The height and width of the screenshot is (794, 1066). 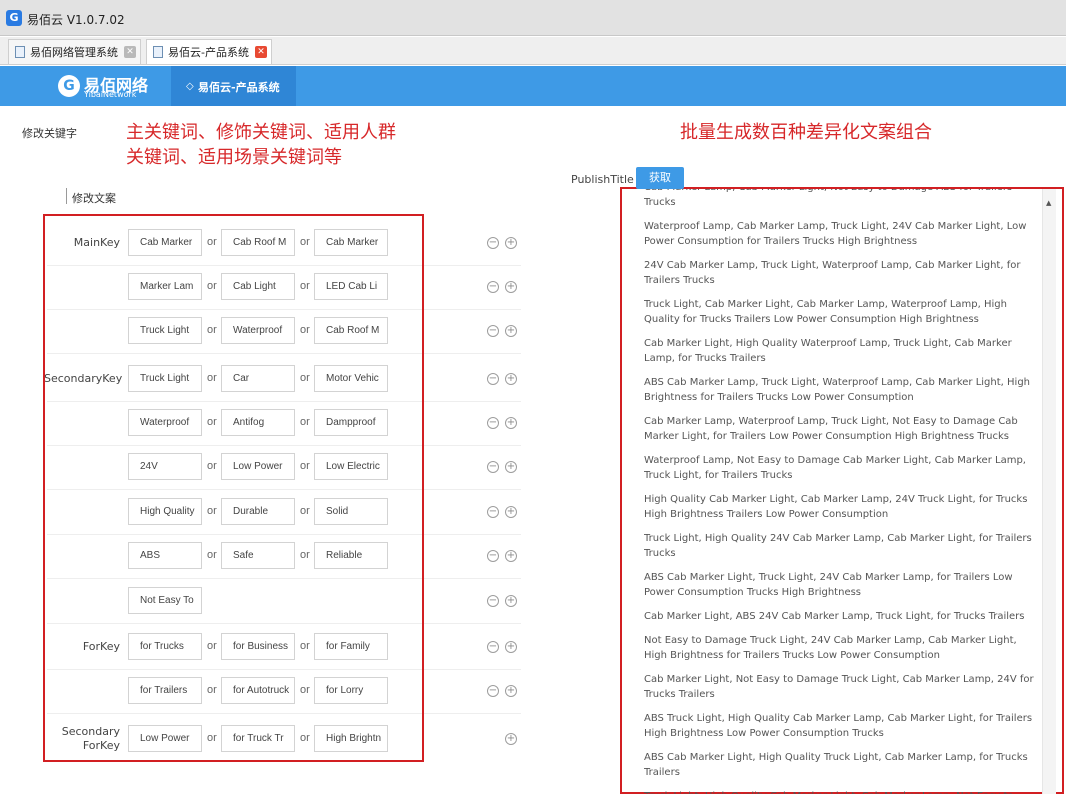 What do you see at coordinates (533, 86) in the screenshot?
I see `app-header: G 易佰网络 YibaiNetwork ◇ 易佰云-产品系统` at bounding box center [533, 86].